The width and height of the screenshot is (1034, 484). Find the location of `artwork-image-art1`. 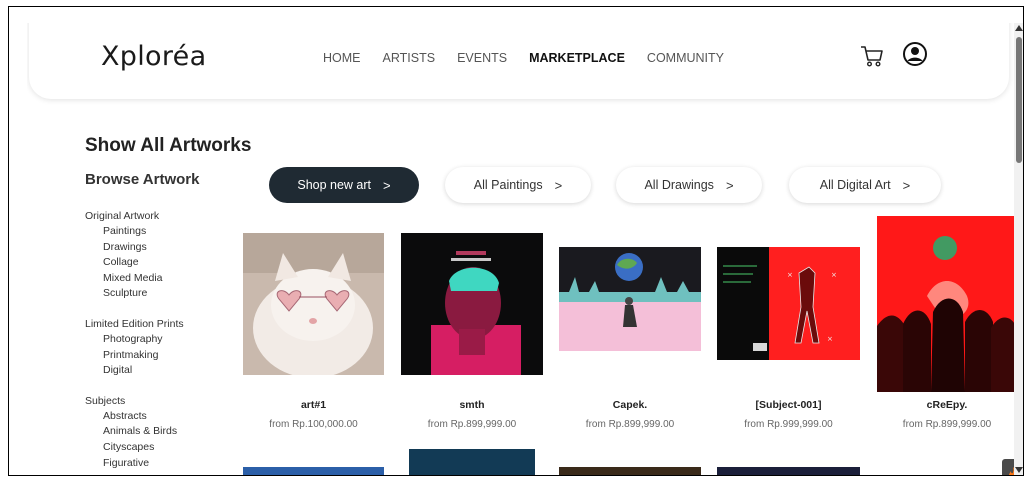

artwork-image-art1 is located at coordinates (313, 304).